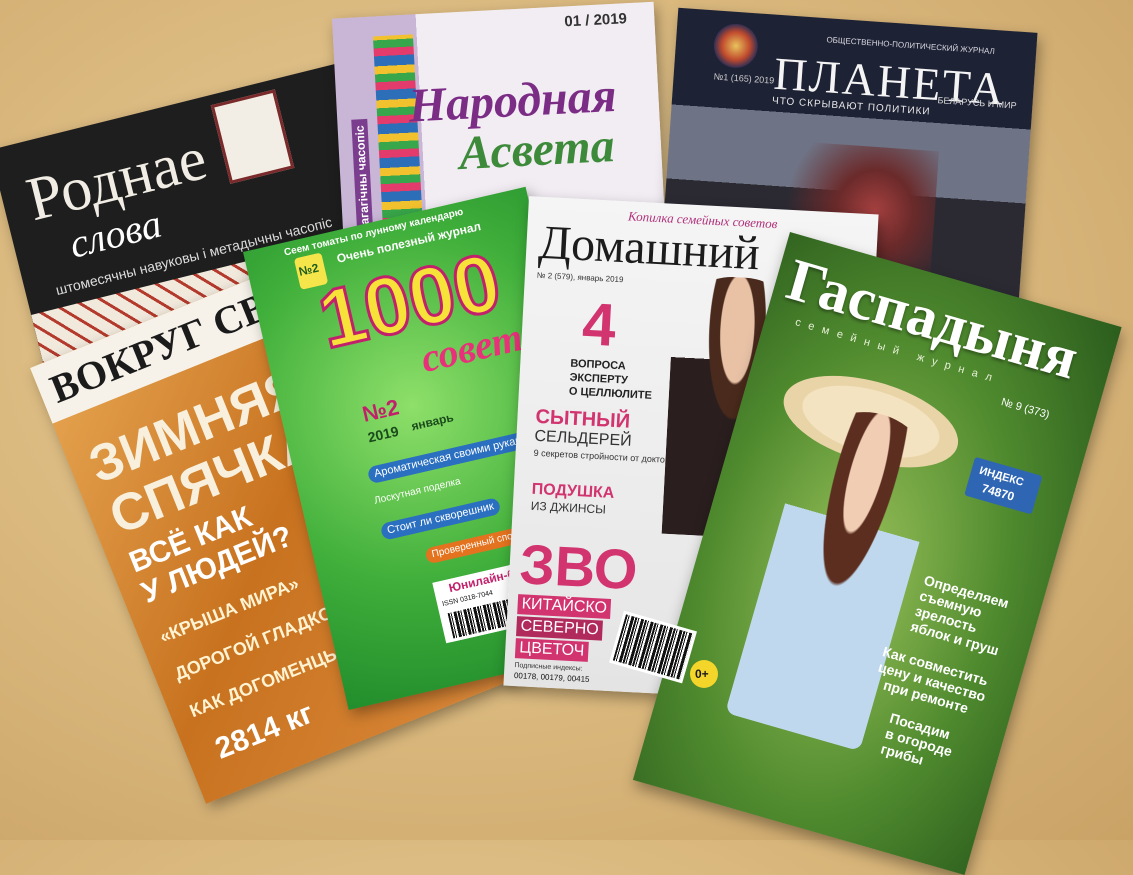 This screenshot has height=875, width=1133. Describe the element at coordinates (1025, 409) in the screenshot. I see `gaspadynya-issue: № 9 (373)` at that location.